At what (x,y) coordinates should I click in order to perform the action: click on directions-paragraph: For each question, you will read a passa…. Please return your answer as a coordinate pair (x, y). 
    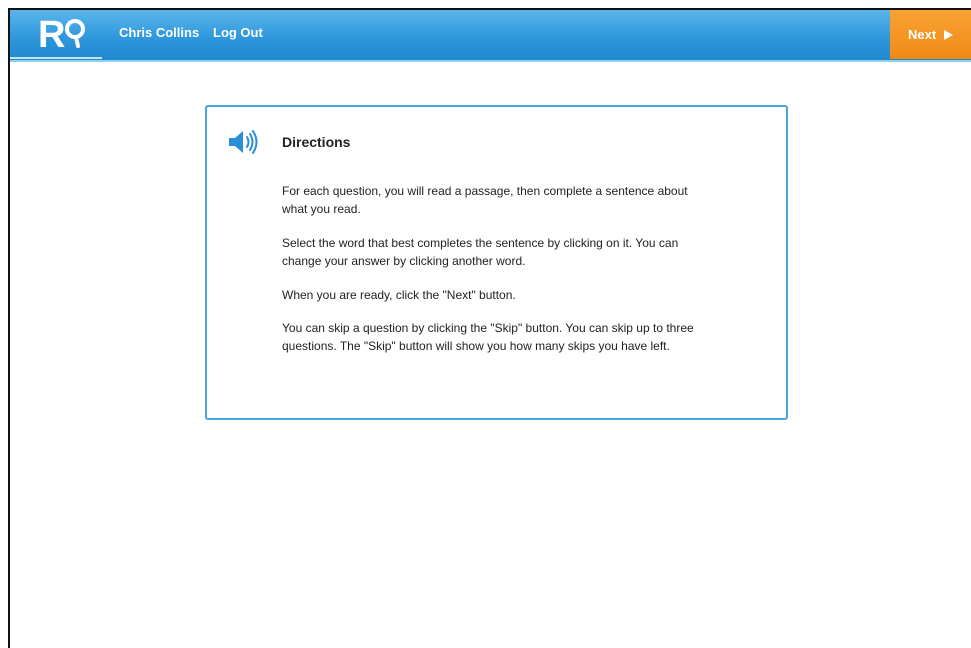
    Looking at the image, I should click on (485, 200).